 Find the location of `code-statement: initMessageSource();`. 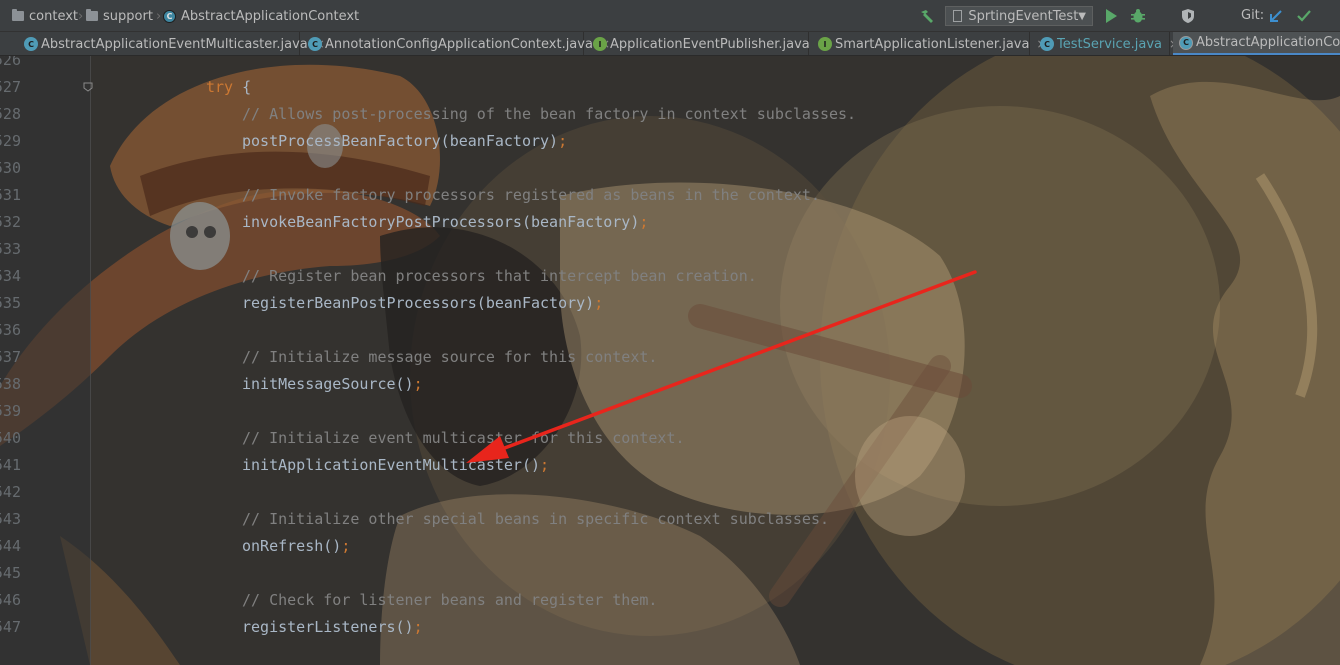

code-statement: initMessageSource(); is located at coordinates (332, 384).